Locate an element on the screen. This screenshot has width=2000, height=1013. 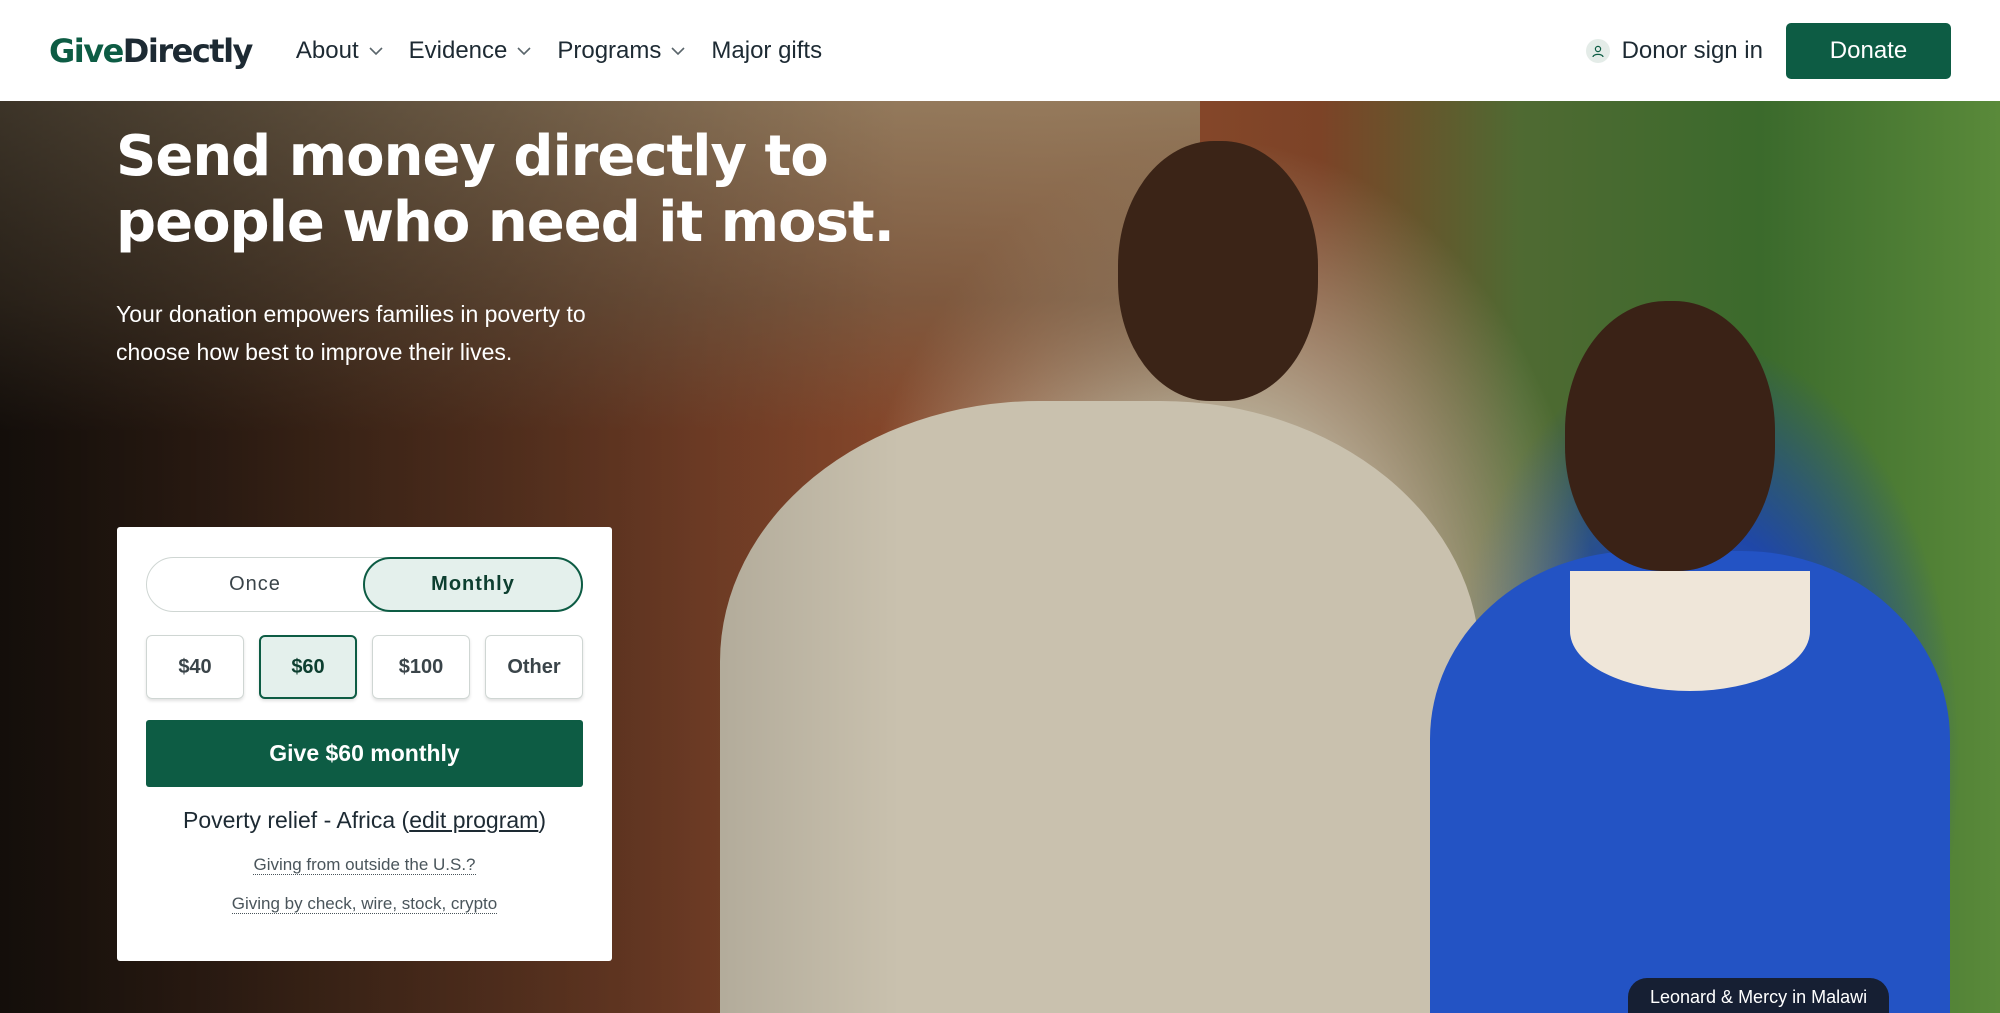
nav-about: About is located at coordinates (340, 51).